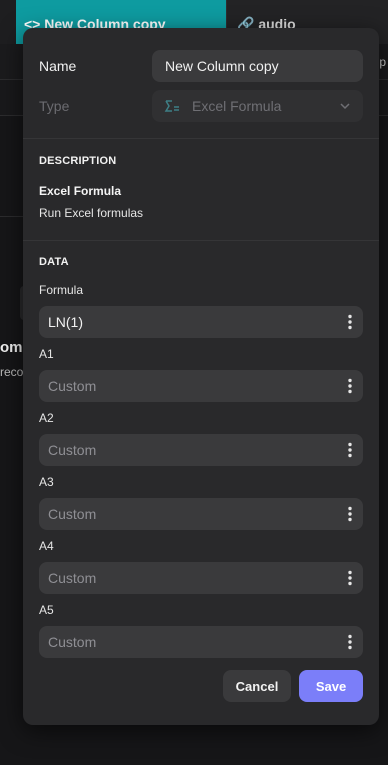 The image size is (388, 765). I want to click on name-label: Name, so click(58, 66).